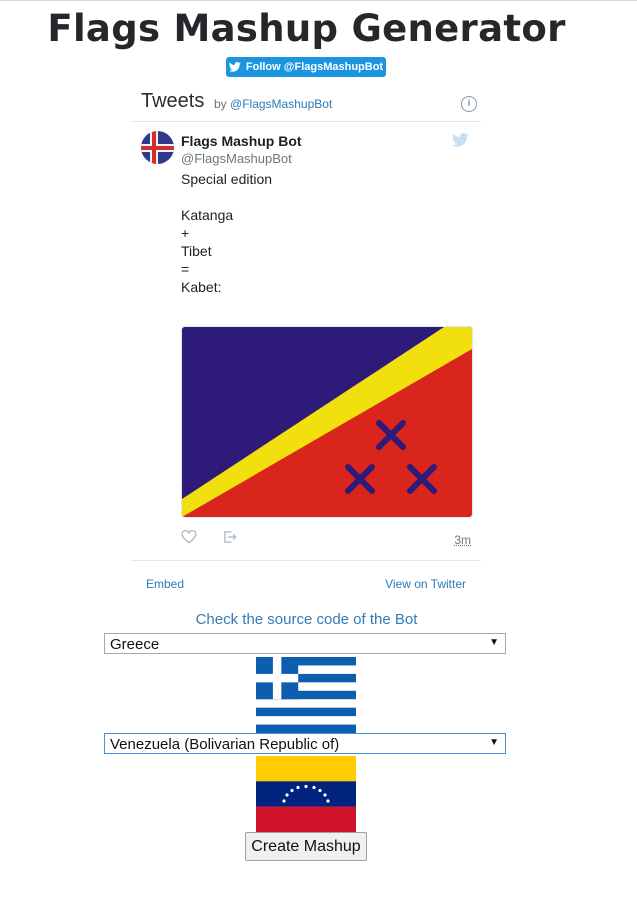 The image size is (637, 906). Describe the element at coordinates (185, 233) in the screenshot. I see `tweet-line: +` at that location.